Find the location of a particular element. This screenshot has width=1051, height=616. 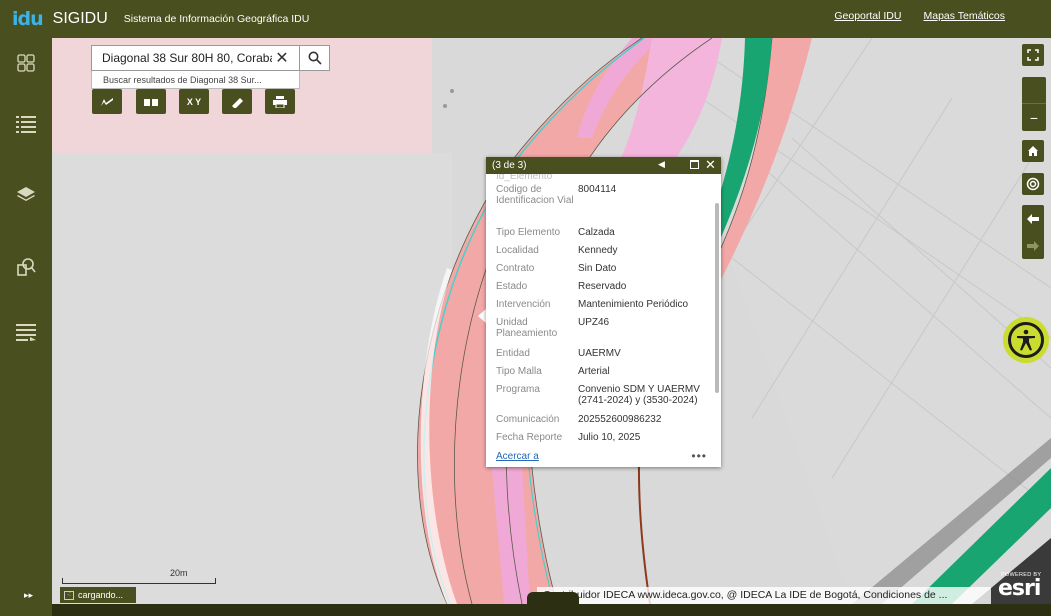

link-geoportal: Geoportal IDU is located at coordinates (867, 16).